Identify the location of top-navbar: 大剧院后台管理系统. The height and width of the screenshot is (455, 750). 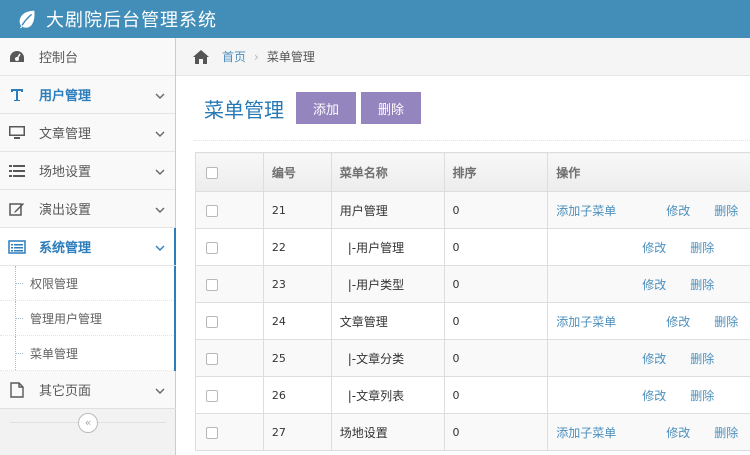
(375, 19).